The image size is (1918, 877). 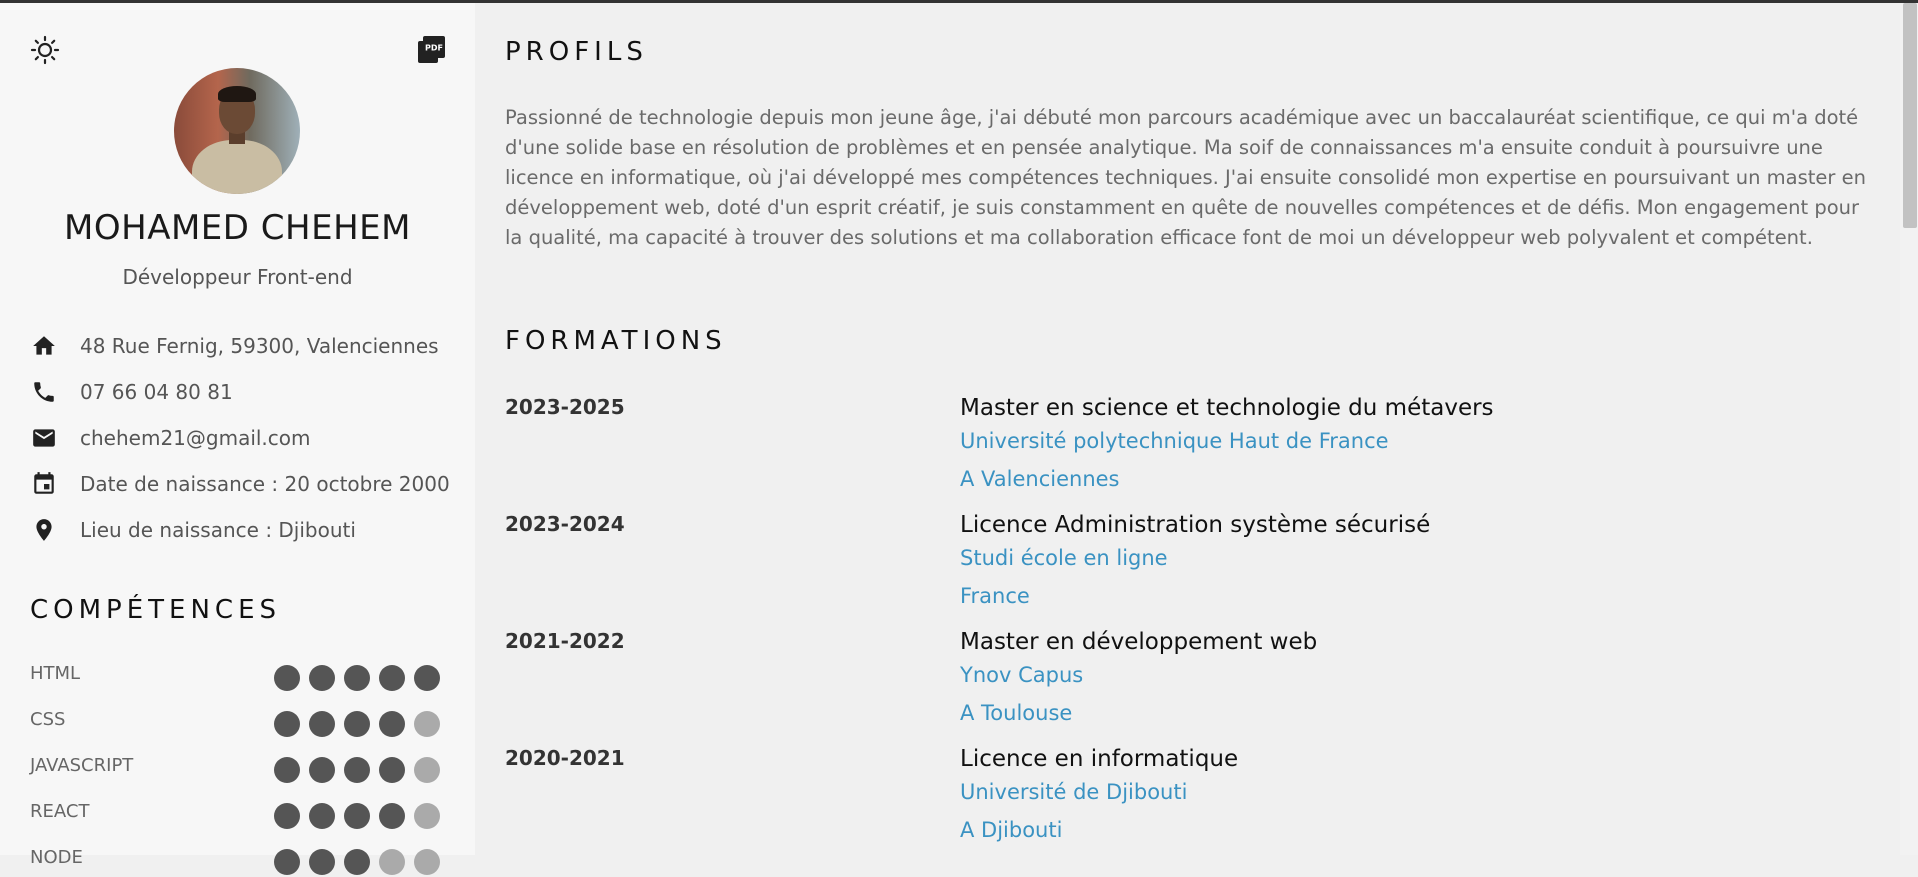 What do you see at coordinates (1040, 479) in the screenshot?
I see `formation-place: A Valenciennes` at bounding box center [1040, 479].